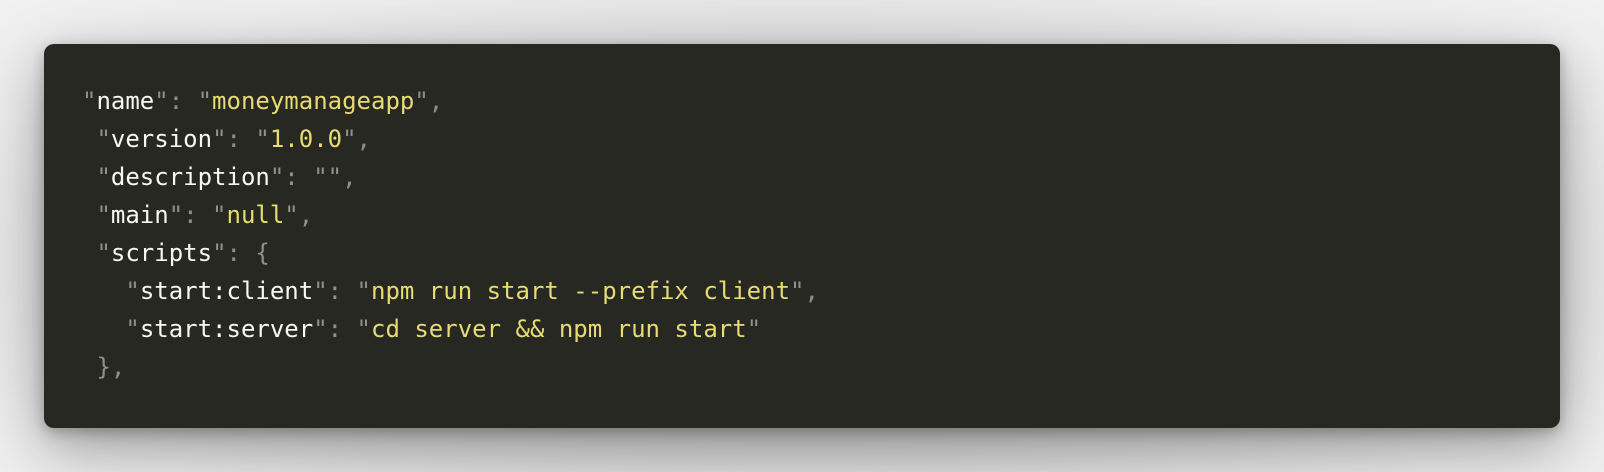 The image size is (1604, 472). Describe the element at coordinates (161, 139) in the screenshot. I see `json-key: version` at that location.